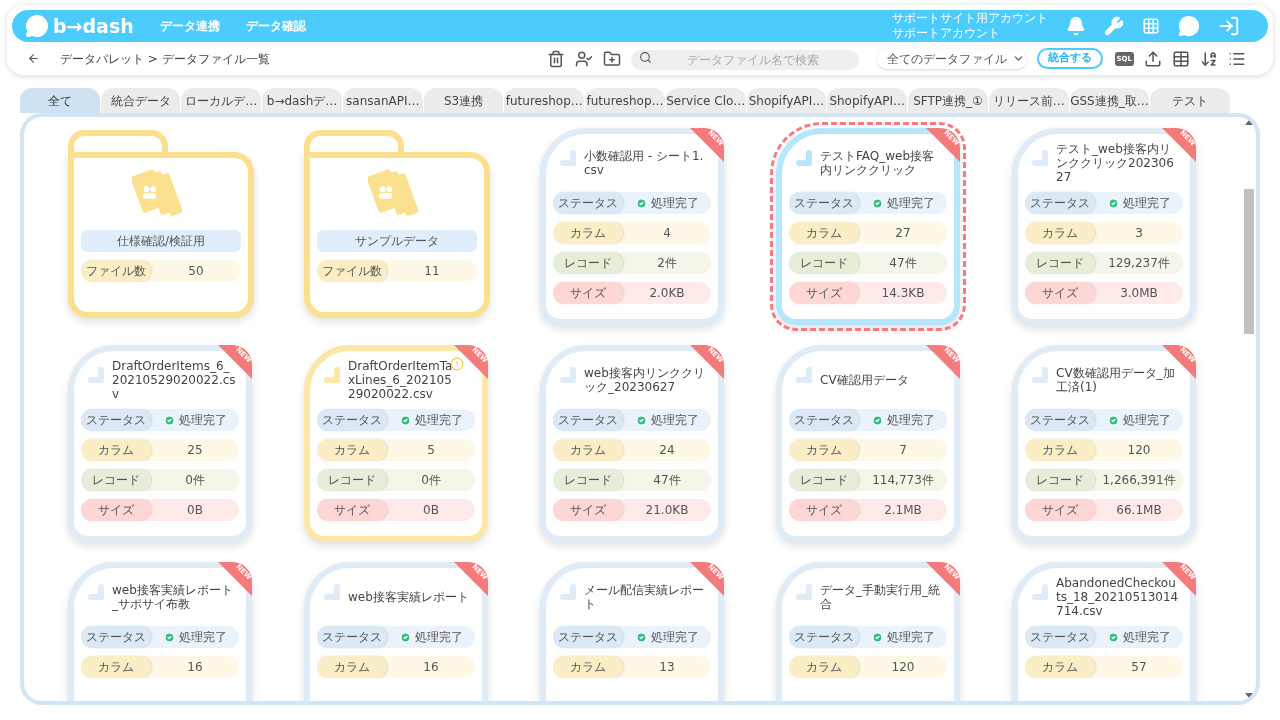  I want to click on tab: S3連携, so click(463, 100).